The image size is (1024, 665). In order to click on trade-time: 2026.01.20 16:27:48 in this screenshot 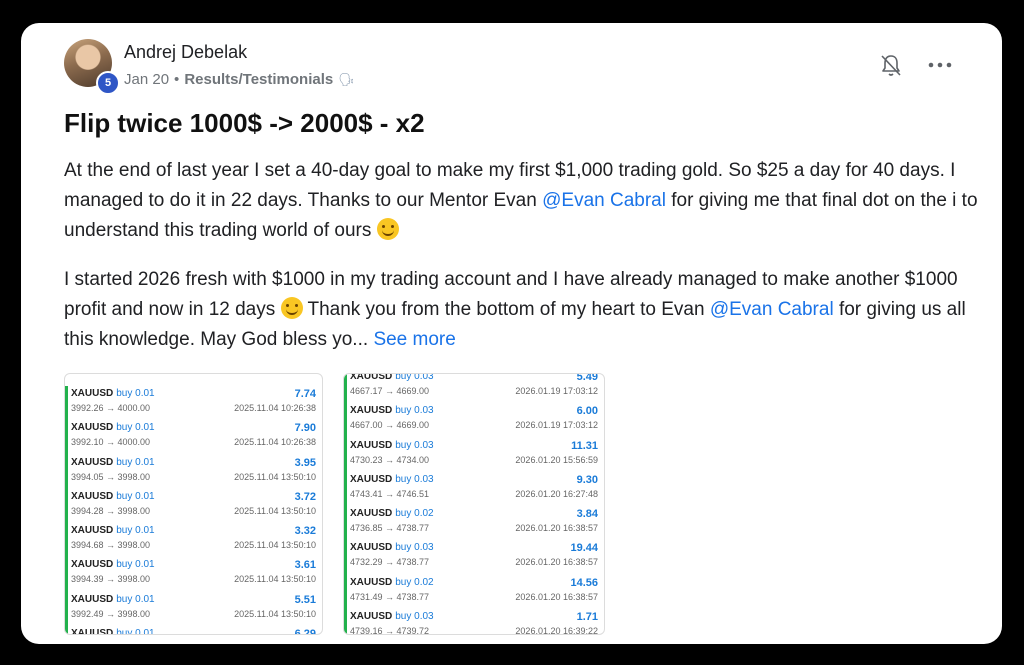, I will do `click(556, 493)`.